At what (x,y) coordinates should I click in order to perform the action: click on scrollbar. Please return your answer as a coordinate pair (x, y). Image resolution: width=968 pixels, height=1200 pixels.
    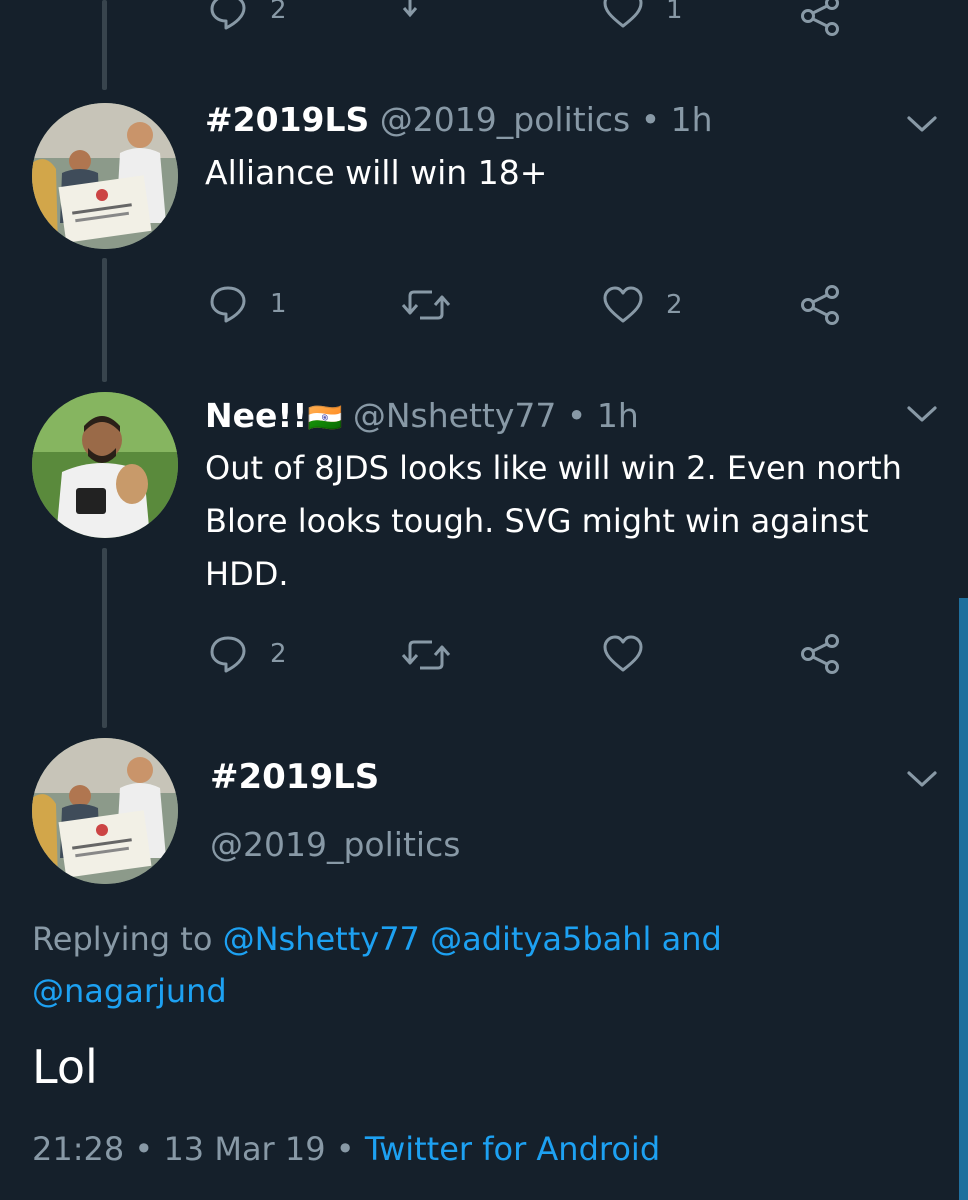
    Looking at the image, I should click on (963, 899).